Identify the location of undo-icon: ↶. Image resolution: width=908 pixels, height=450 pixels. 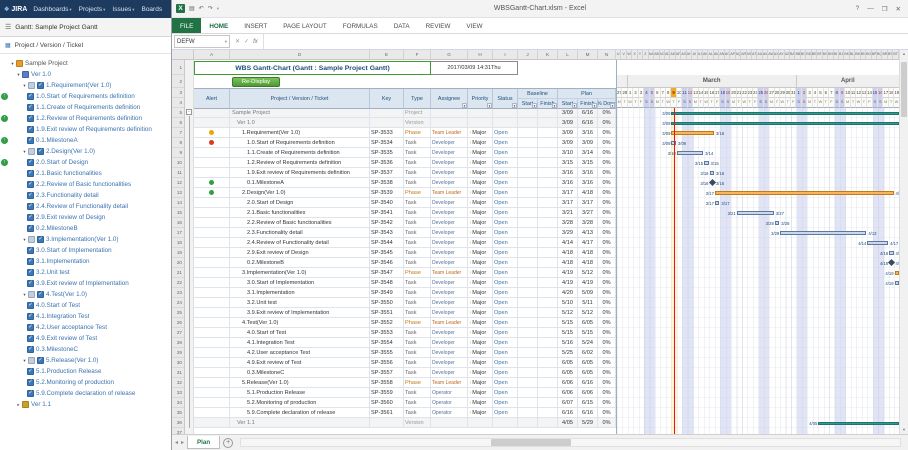
(201, 8).